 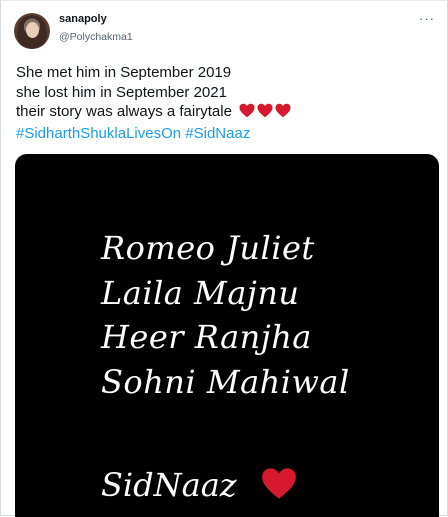 I want to click on hearts-emoji-group, so click(x=266, y=113).